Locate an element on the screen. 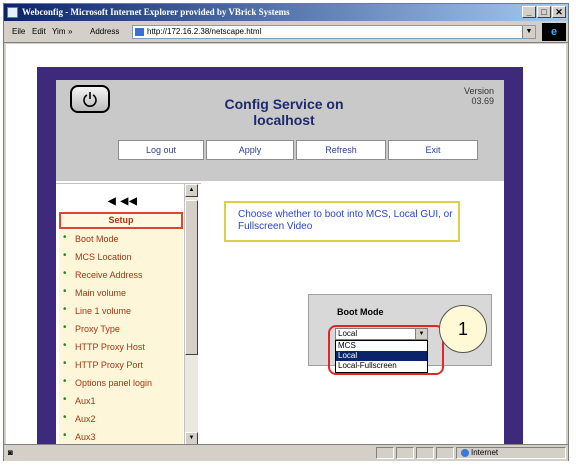  sidebar-item-label: Proxy Type is located at coordinates (97, 329).